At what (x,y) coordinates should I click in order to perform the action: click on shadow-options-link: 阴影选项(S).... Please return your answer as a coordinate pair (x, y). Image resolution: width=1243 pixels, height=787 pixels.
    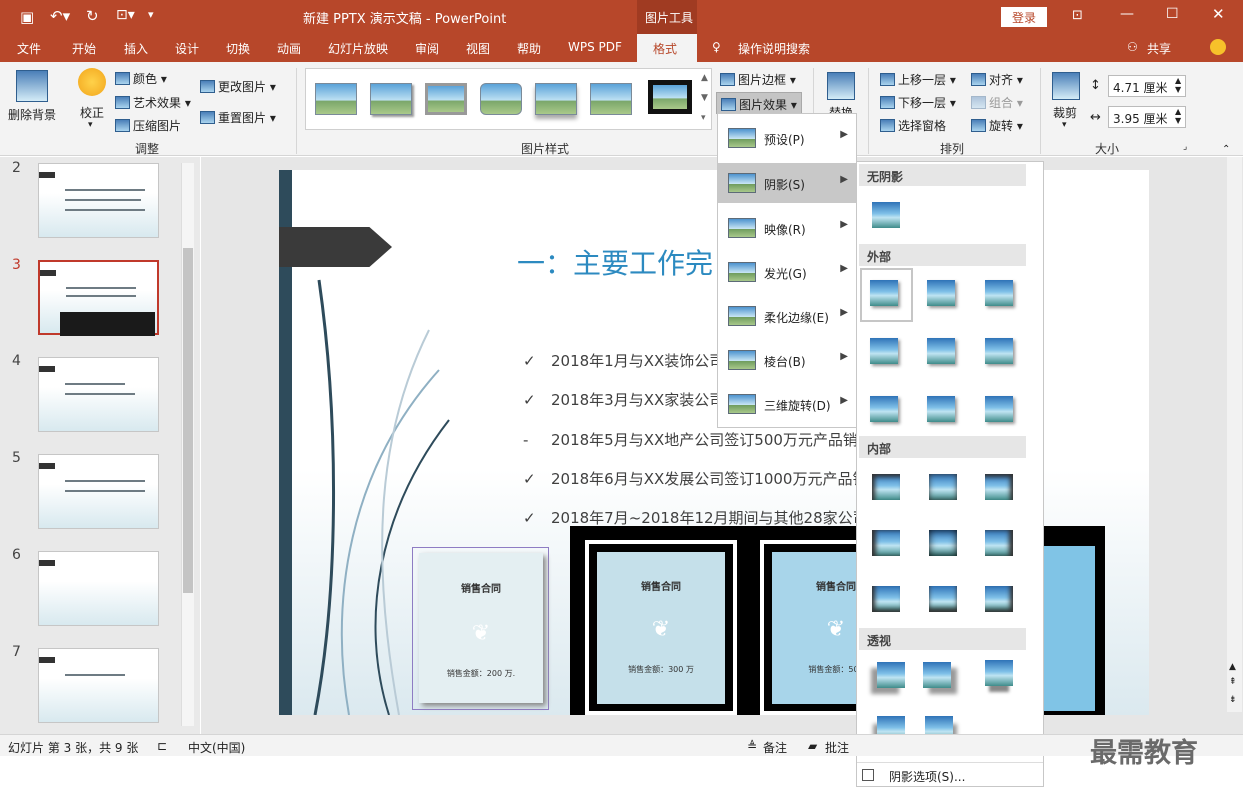
    Looking at the image, I should click on (927, 776).